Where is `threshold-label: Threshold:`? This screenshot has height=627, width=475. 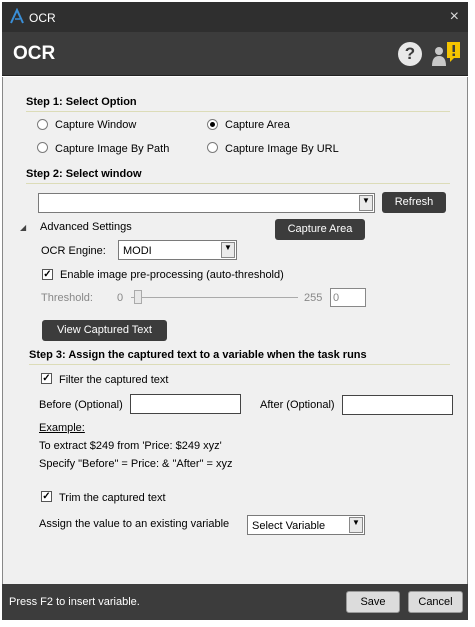 threshold-label: Threshold: is located at coordinates (67, 298).